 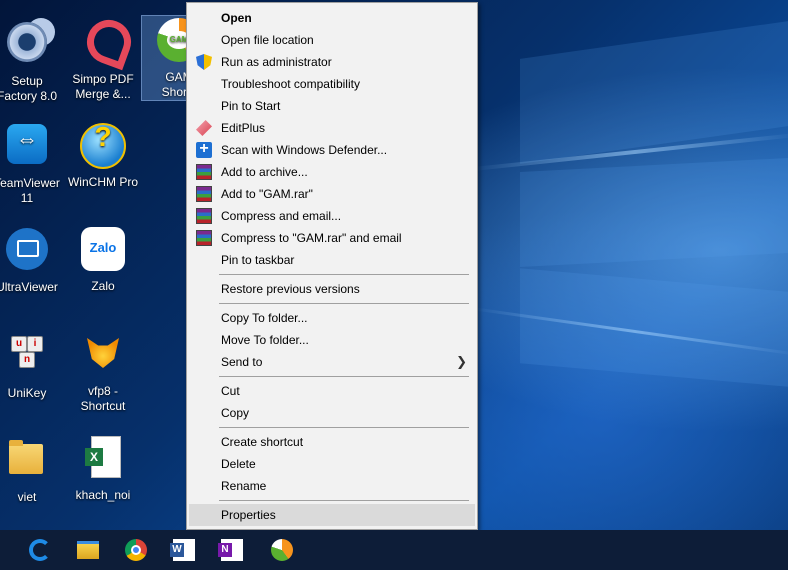 I want to click on word-icon, so click(x=182, y=550).